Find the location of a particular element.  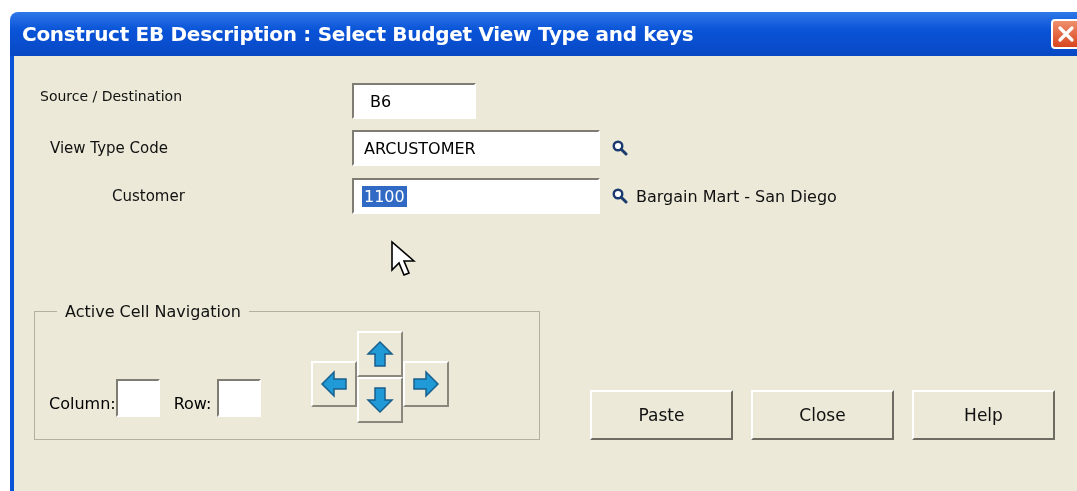

dialog-button: Paste is located at coordinates (661, 415).